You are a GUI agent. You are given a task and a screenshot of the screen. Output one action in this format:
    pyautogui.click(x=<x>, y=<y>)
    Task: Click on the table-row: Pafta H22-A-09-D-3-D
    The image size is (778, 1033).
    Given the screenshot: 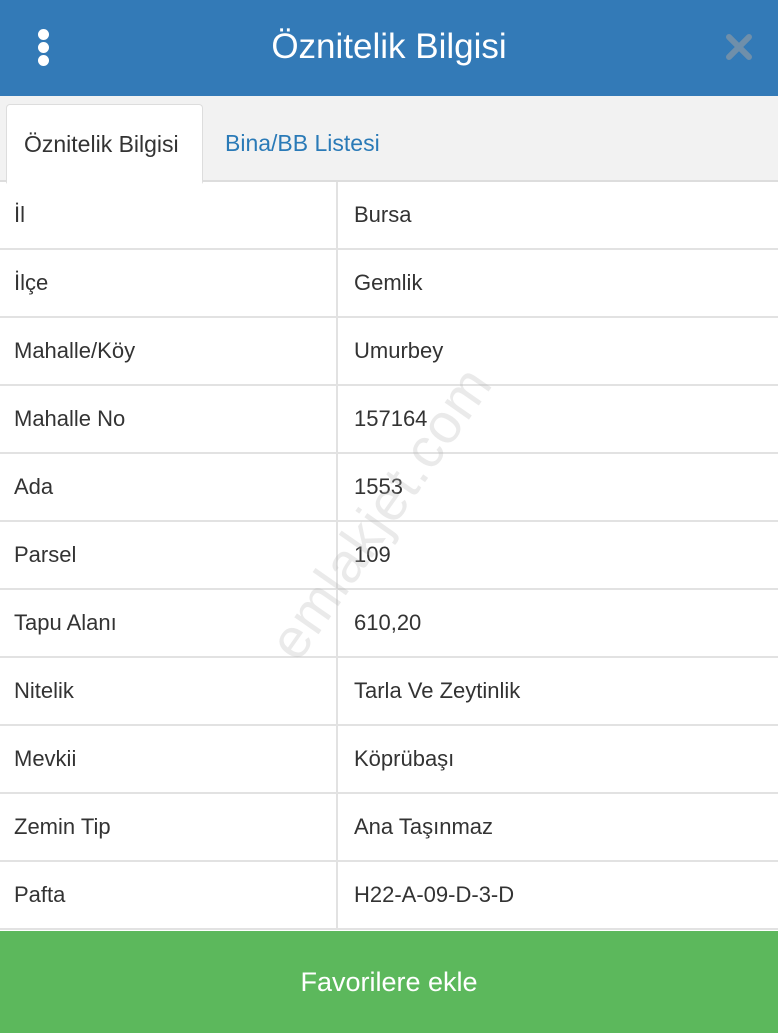 What is the action you would take?
    pyautogui.click(x=389, y=896)
    